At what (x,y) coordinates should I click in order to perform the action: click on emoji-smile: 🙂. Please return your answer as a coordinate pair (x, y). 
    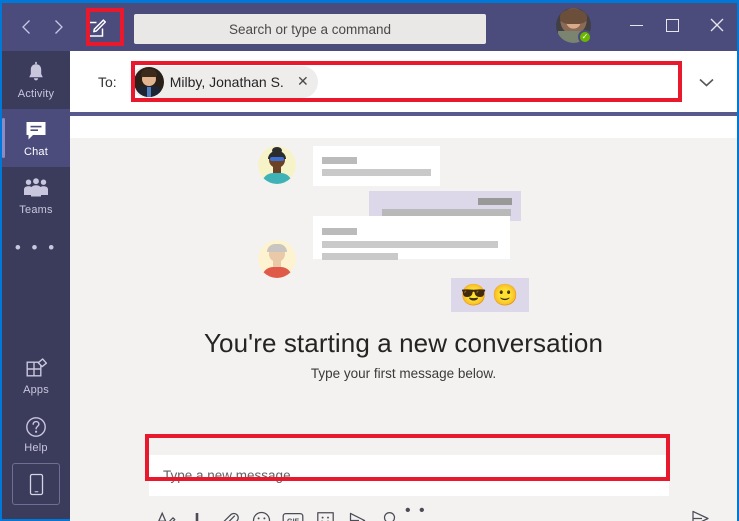
    Looking at the image, I should click on (505, 295).